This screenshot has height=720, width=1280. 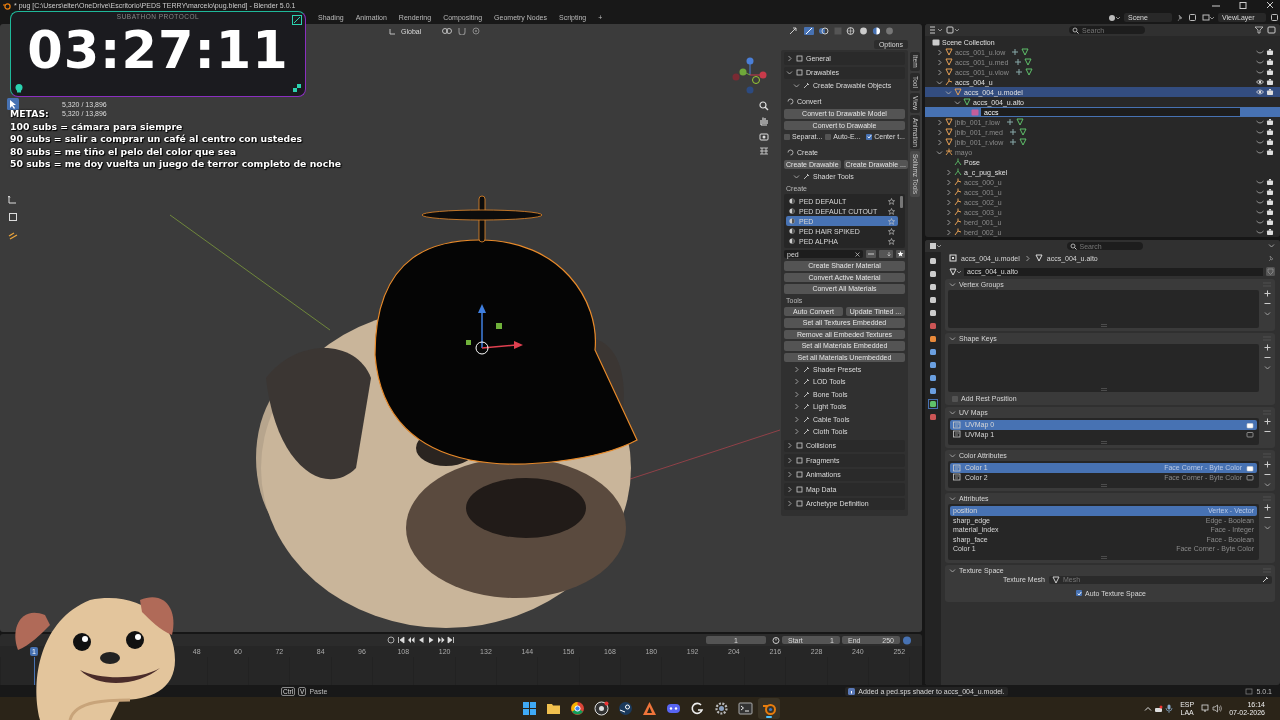 I want to click on folder-icon, so click(x=553, y=708).